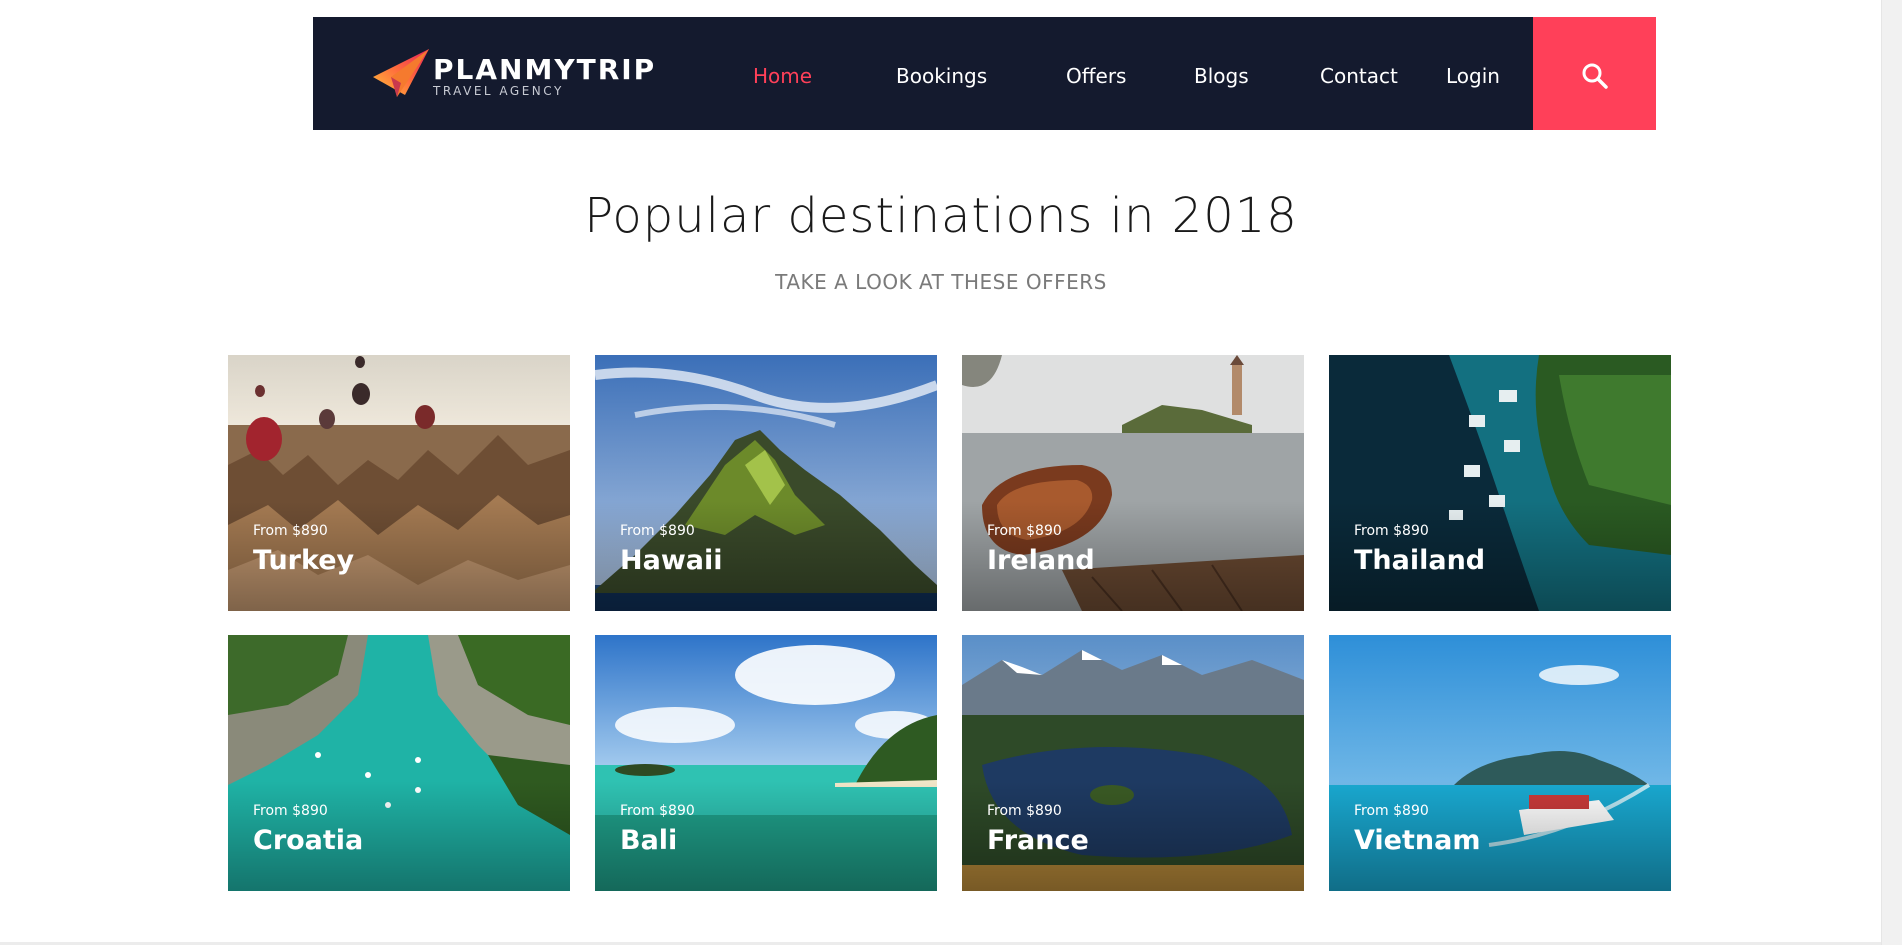 This screenshot has width=1902, height=945. Describe the element at coordinates (766, 483) in the screenshot. I see `destination-card-hawaii: From $890 Hawaii` at that location.